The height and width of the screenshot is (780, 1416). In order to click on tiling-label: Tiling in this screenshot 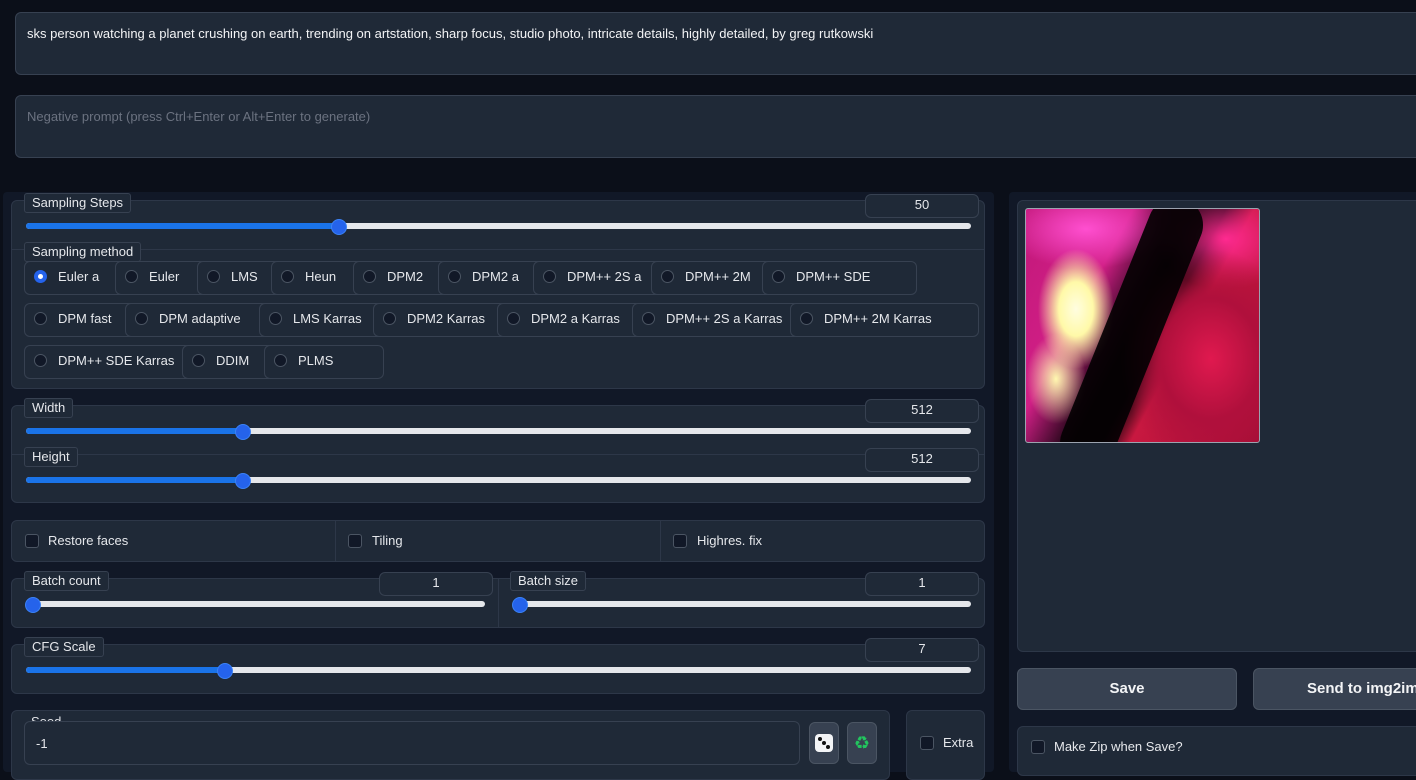, I will do `click(387, 540)`.